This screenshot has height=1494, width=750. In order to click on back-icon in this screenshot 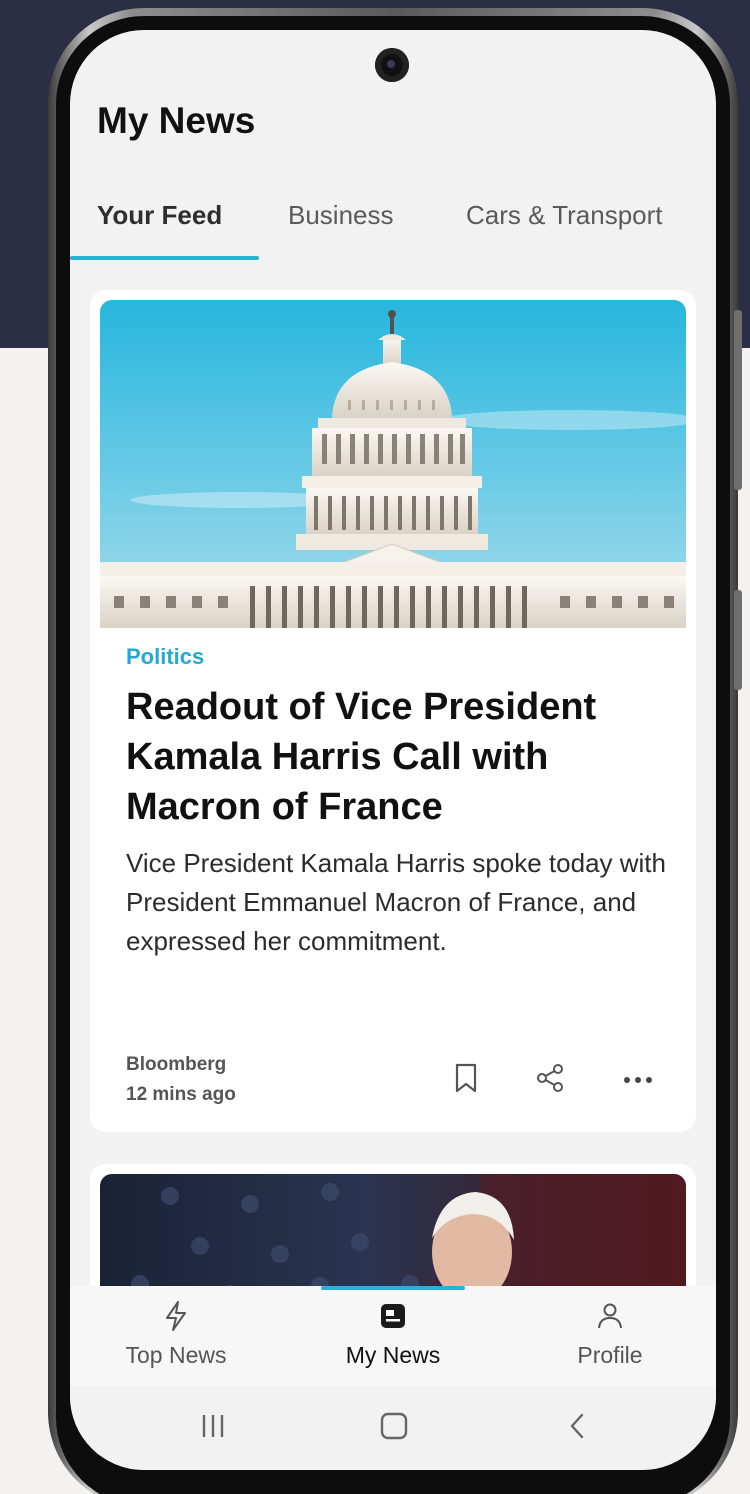, I will do `click(577, 1428)`.